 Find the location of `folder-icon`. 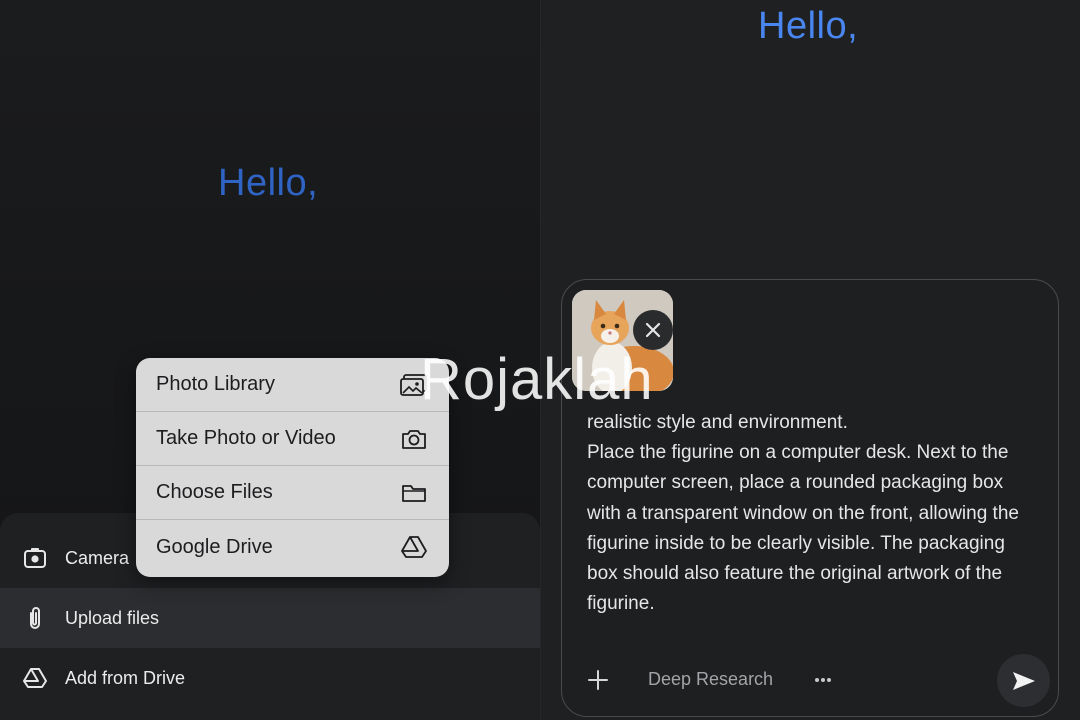

folder-icon is located at coordinates (414, 493).